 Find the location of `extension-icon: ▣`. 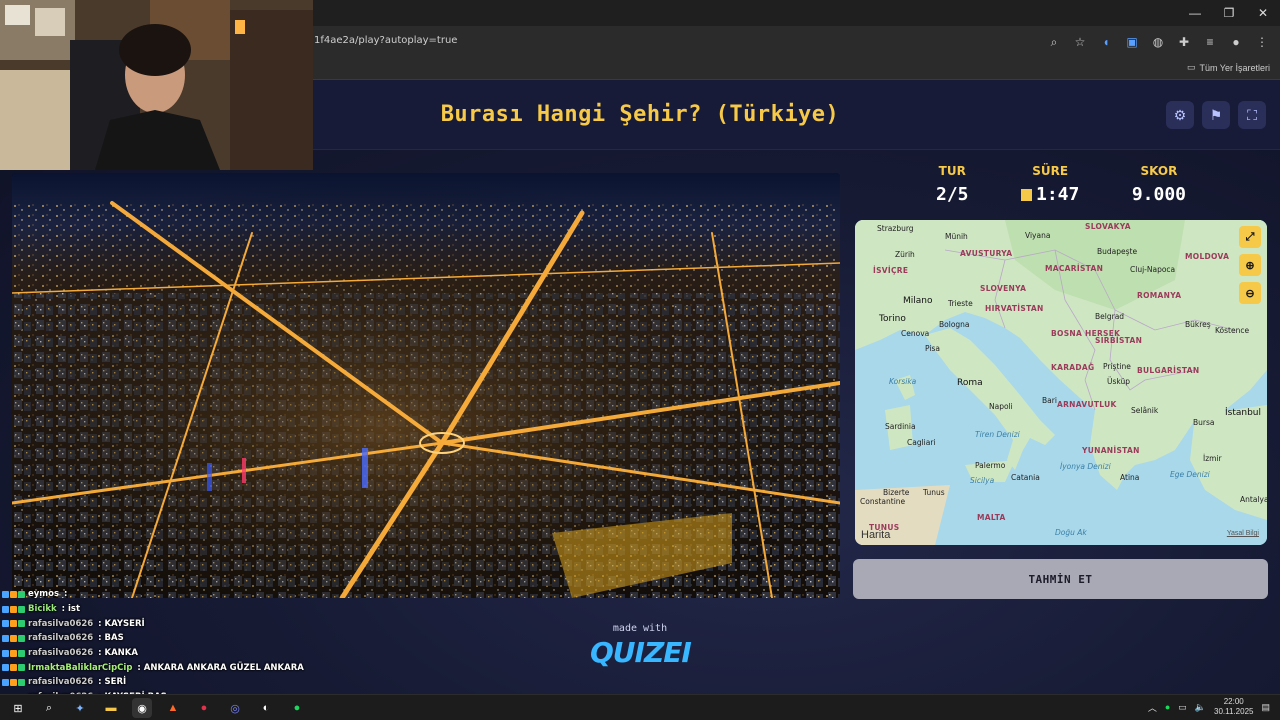

extension-icon: ▣ is located at coordinates (1132, 42).